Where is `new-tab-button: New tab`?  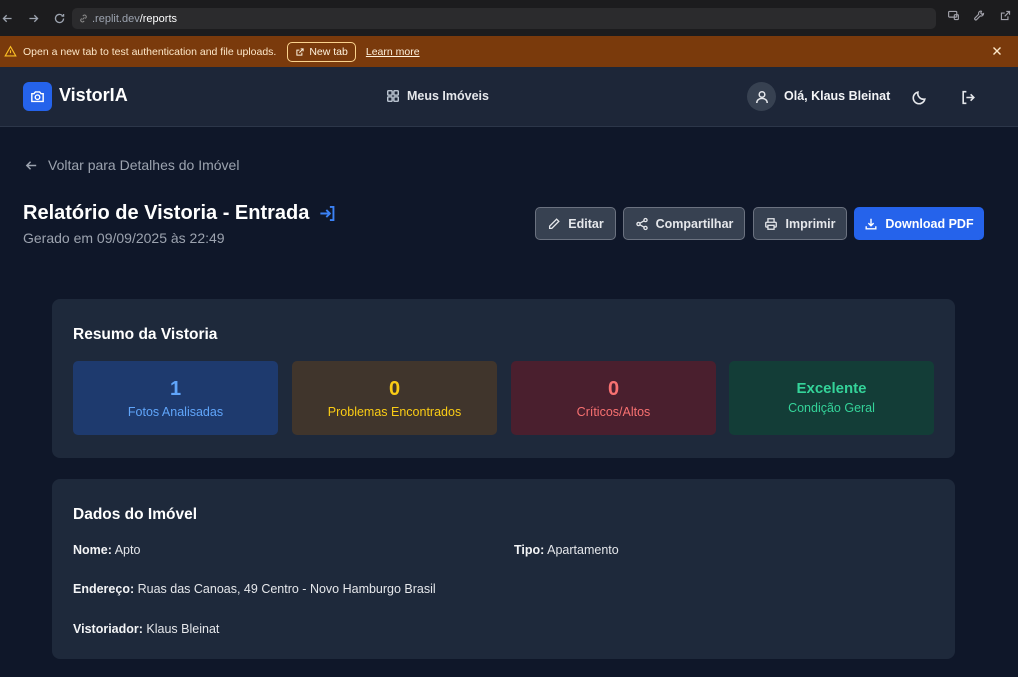
new-tab-button: New tab is located at coordinates (321, 51).